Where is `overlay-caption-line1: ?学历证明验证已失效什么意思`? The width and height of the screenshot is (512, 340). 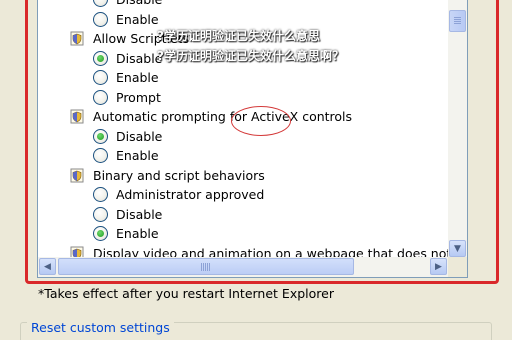 overlay-caption-line1: ?学历证明验证已失效什么意思 is located at coordinates (238, 36).